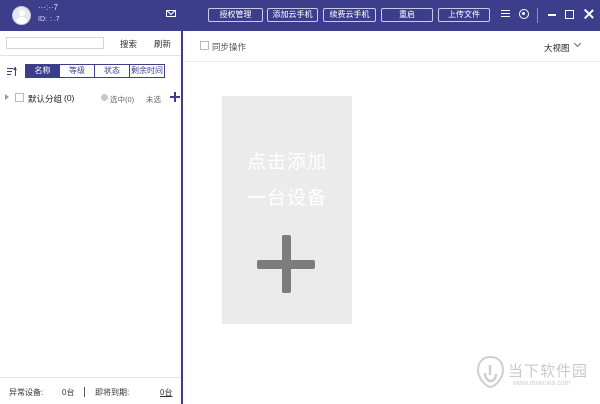  I want to click on gear-icon, so click(524, 14).